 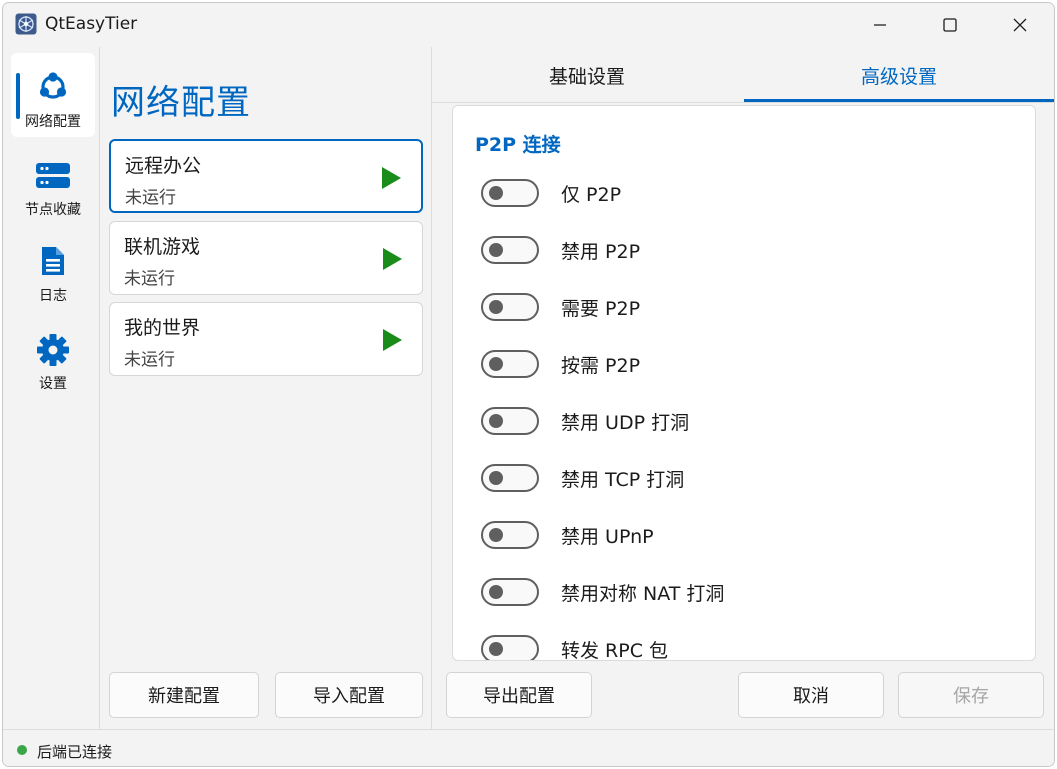 I want to click on option-on-demand-p2p: 按需 P2P, so click(x=741, y=364).